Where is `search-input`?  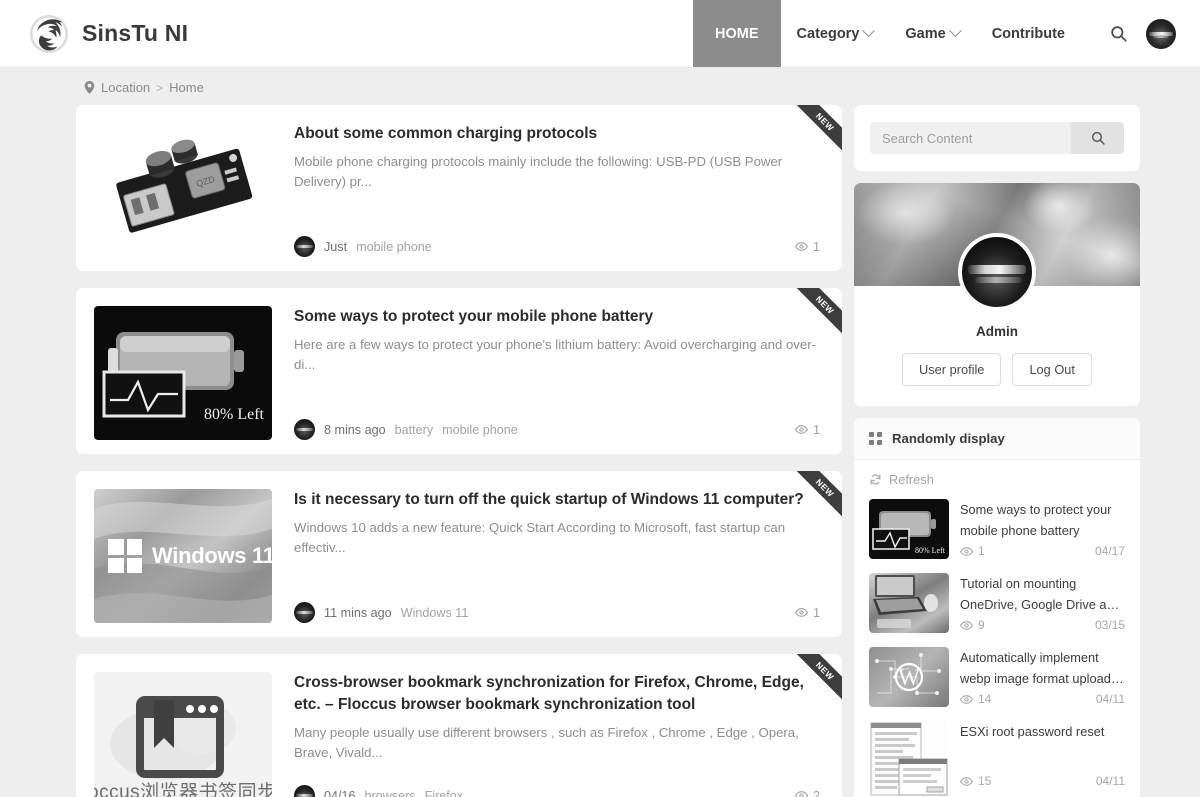
search-input is located at coordinates (970, 138).